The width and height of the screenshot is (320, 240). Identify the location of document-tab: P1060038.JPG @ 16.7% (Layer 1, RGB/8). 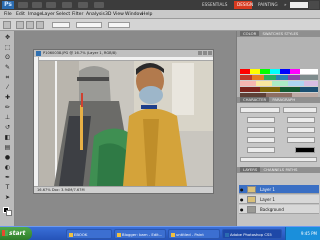
(123, 53).